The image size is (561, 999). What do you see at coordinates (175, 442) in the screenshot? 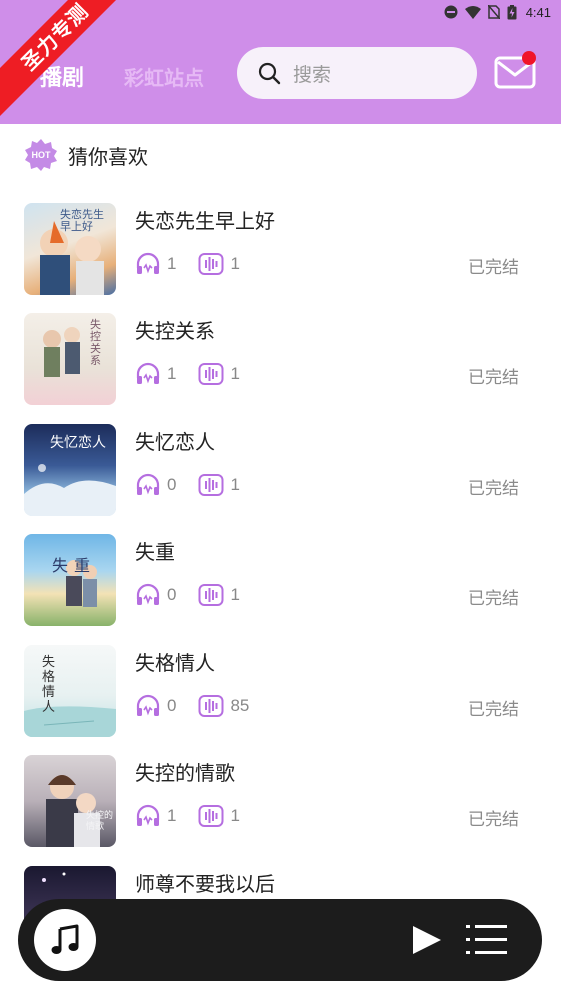
I see `item-title: 失忆恋人` at bounding box center [175, 442].